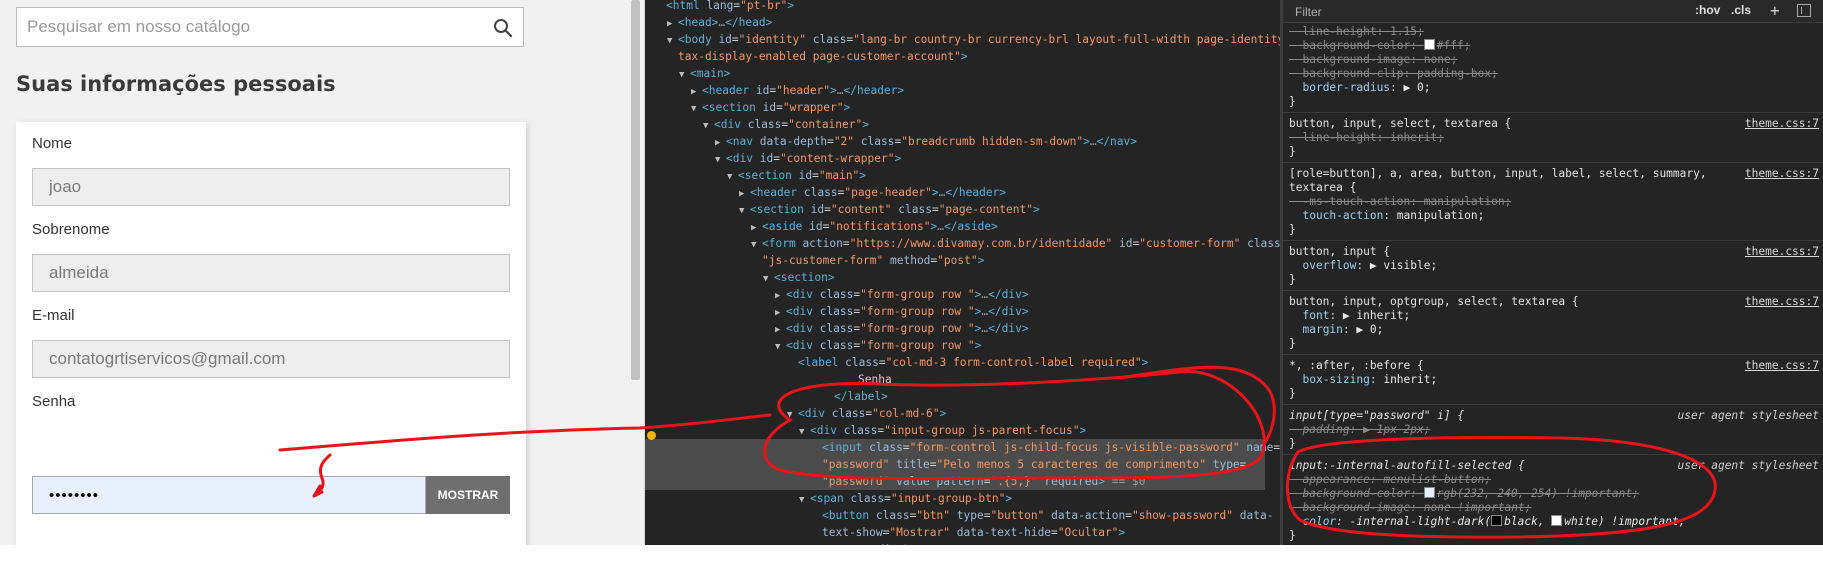 This screenshot has height=564, width=1823. Describe the element at coordinates (955, 90) in the screenshot. I see `dom-node-line: ▶ <header id="header">…</header>` at that location.